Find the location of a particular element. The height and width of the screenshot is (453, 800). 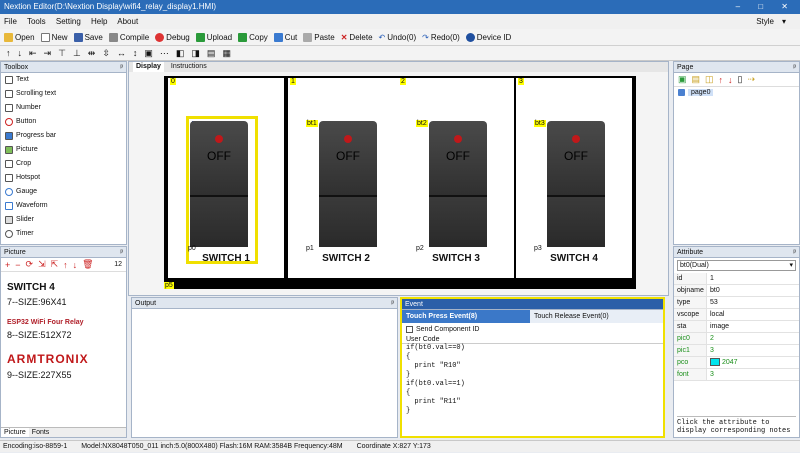

same-size-icon: ▣ is located at coordinates (148, 53).